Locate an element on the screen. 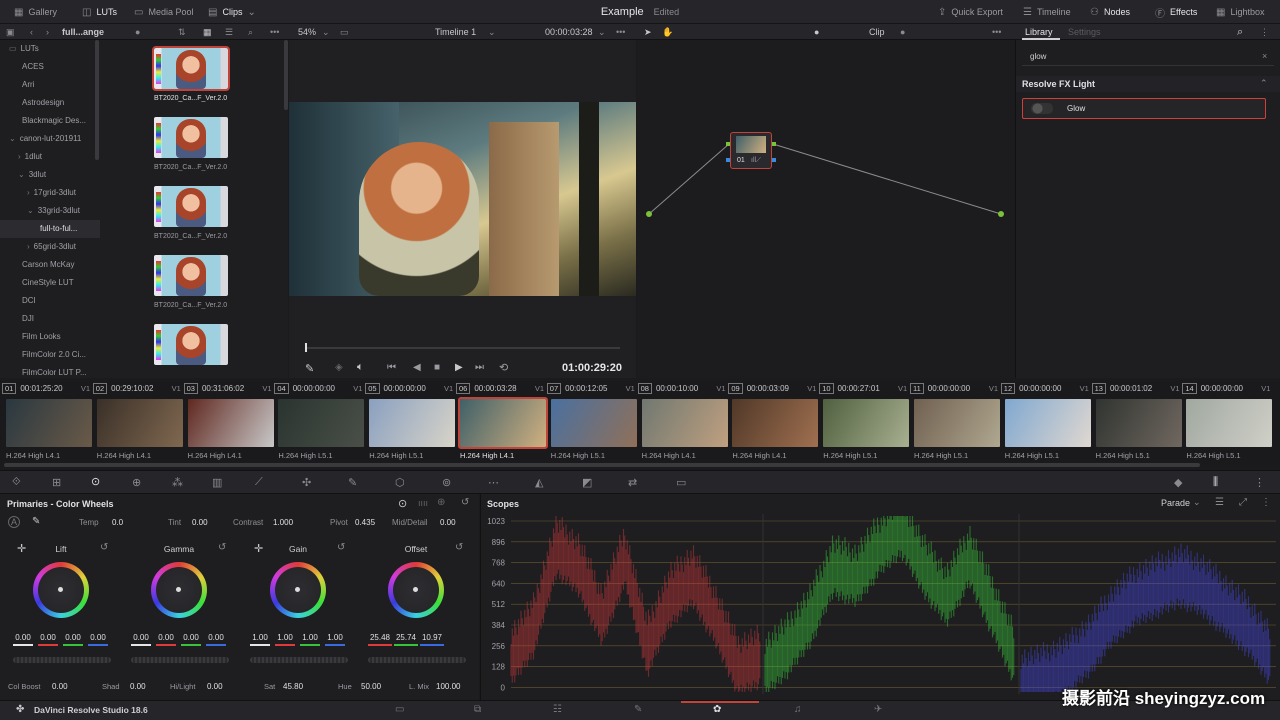  node-key-input is located at coordinates (728, 160).